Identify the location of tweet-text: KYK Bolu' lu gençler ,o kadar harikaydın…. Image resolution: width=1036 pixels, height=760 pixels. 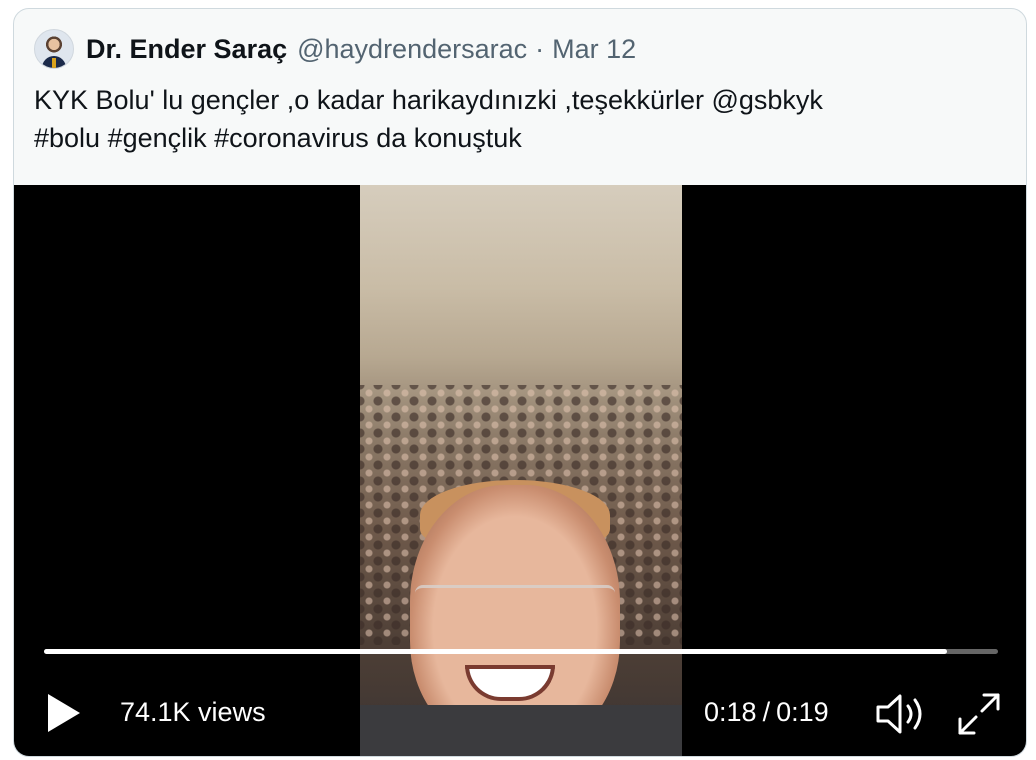
(514, 119).